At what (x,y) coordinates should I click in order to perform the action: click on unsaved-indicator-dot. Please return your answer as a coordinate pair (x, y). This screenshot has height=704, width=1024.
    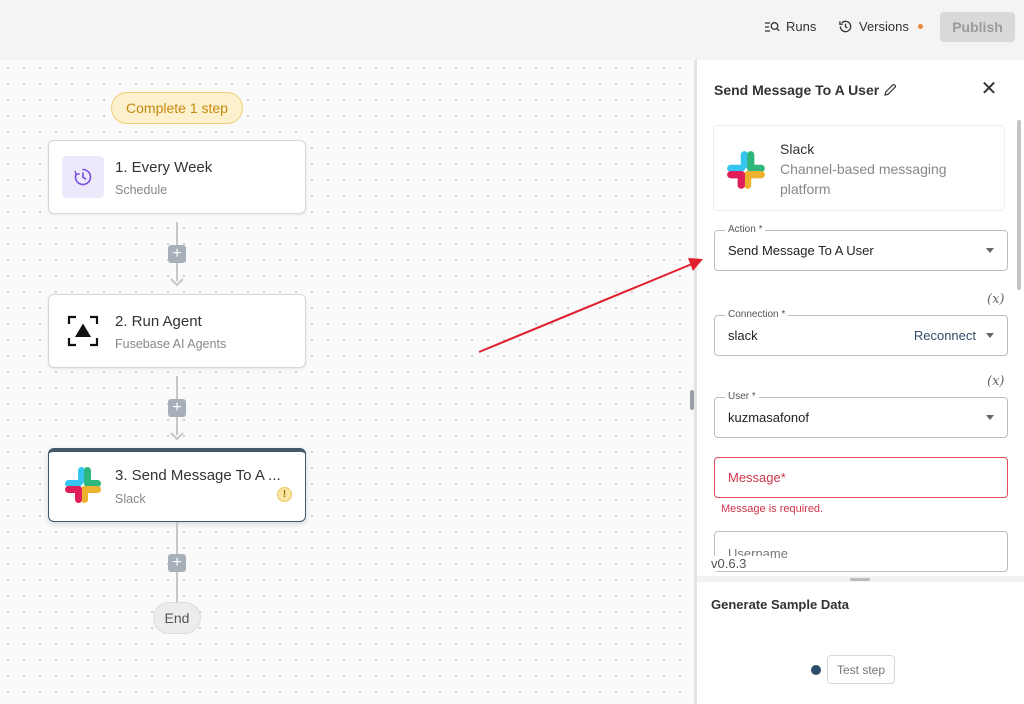
    Looking at the image, I should click on (920, 26).